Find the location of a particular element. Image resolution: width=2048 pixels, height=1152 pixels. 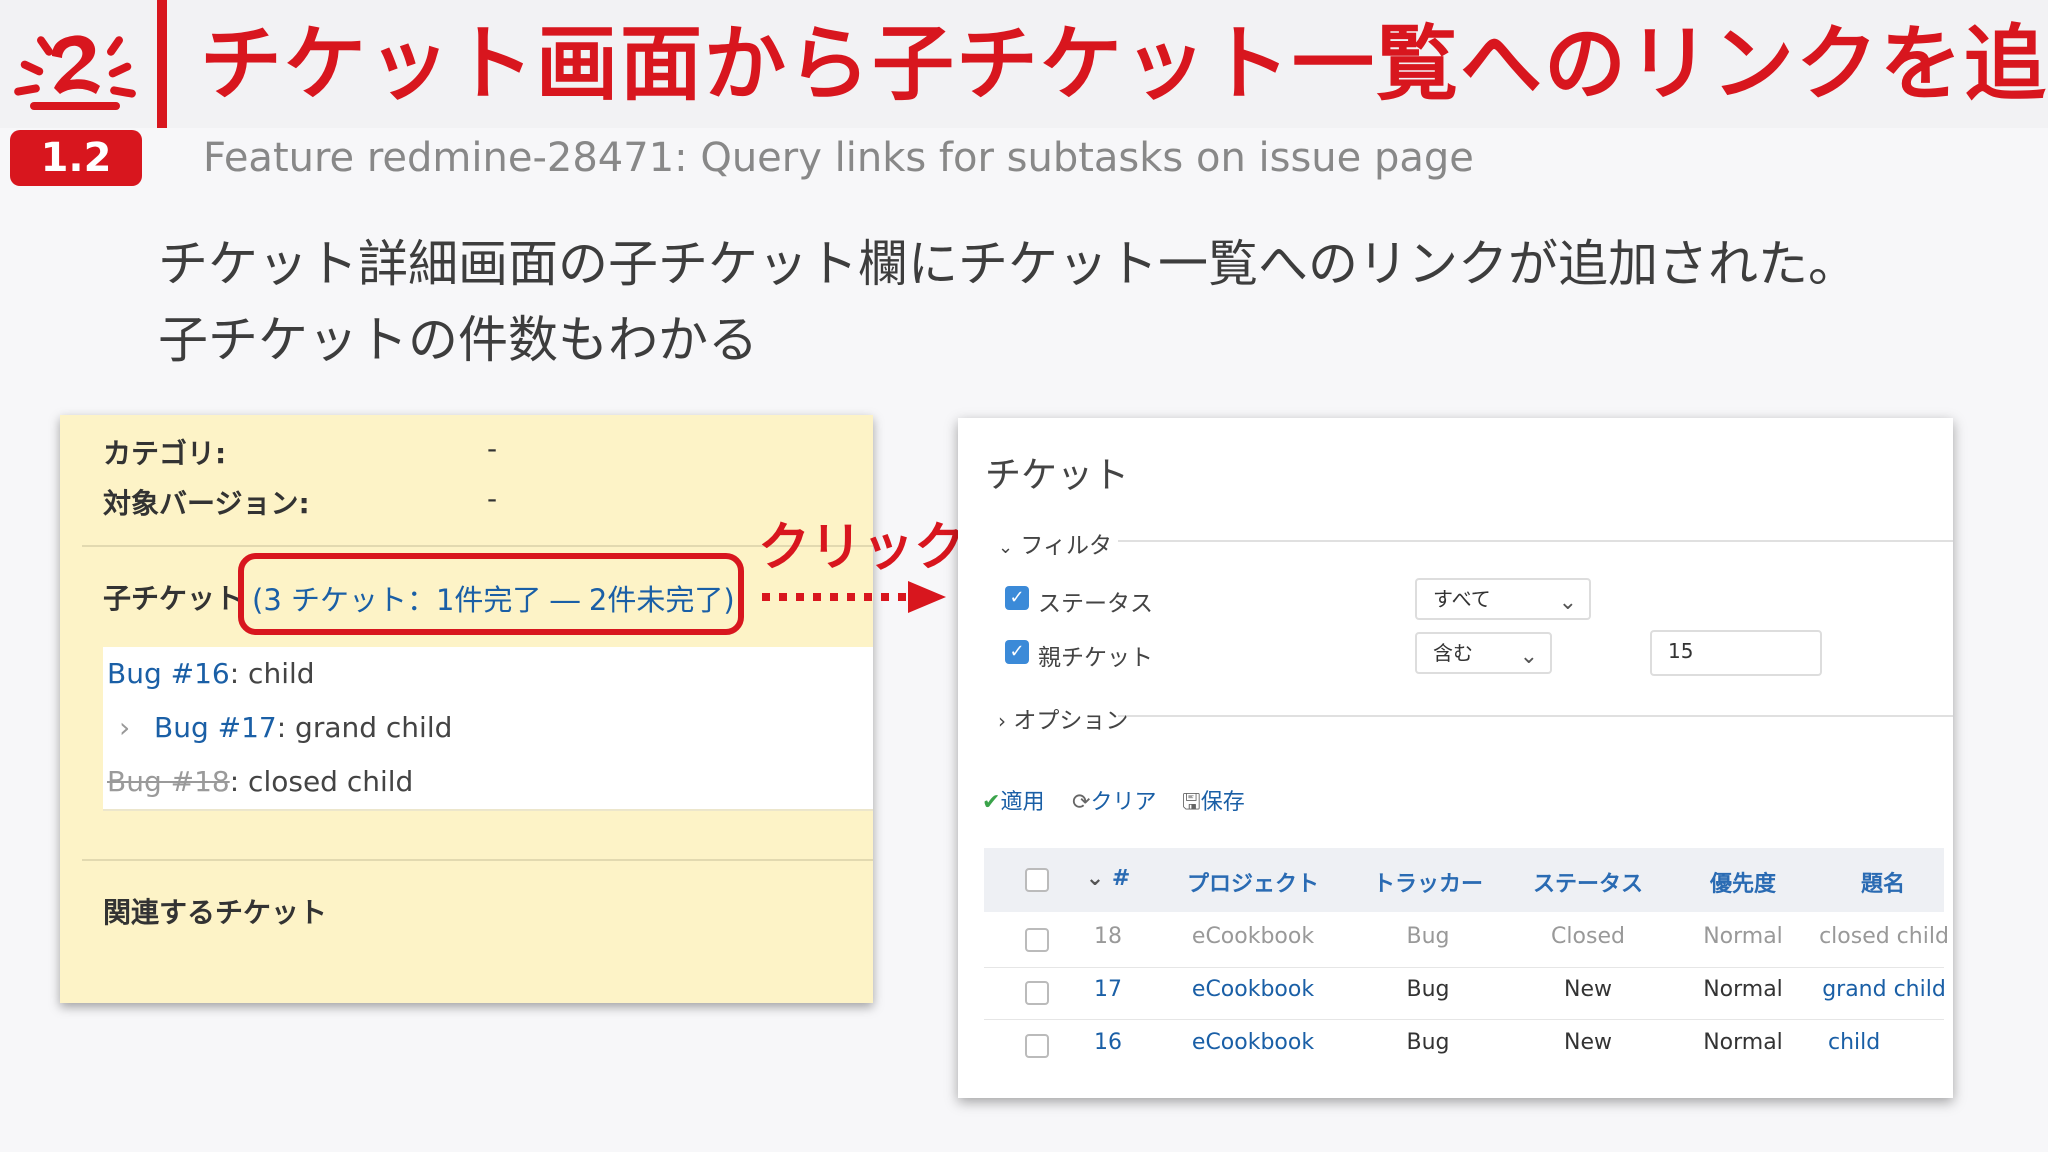

arrow-right-icon is located at coordinates (854, 597).